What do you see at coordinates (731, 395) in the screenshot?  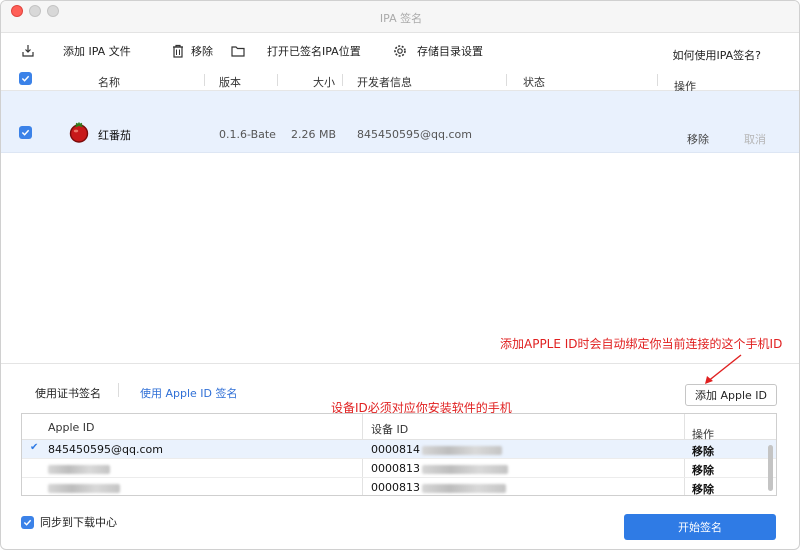 I see `add-apple-id-button: 添加 Apple ID` at bounding box center [731, 395].